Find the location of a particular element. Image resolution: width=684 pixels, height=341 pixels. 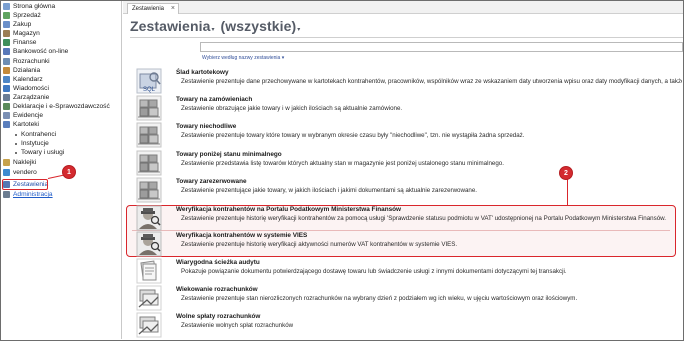

sidebar-subitem-label: Kontrahenci is located at coordinates (39, 134).